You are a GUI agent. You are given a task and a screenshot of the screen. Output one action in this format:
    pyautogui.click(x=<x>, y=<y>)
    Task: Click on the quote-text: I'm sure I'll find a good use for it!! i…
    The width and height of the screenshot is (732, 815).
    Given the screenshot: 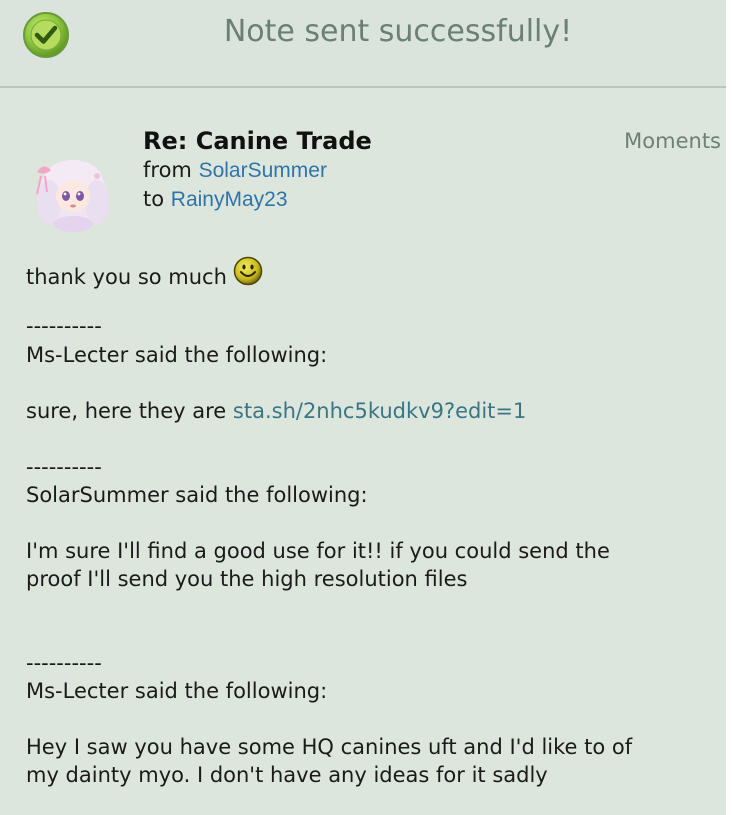 What is the action you would take?
    pyautogui.click(x=318, y=551)
    